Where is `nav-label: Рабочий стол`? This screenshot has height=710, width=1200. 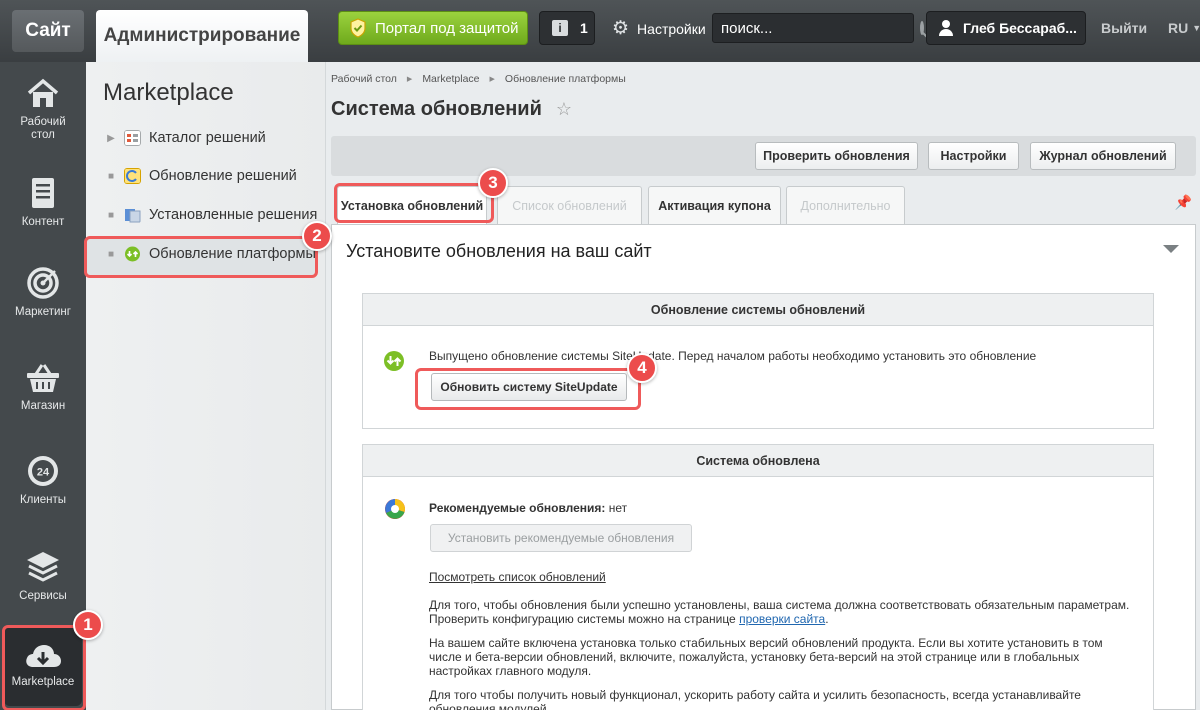
nav-label: Рабочий стол is located at coordinates (43, 128).